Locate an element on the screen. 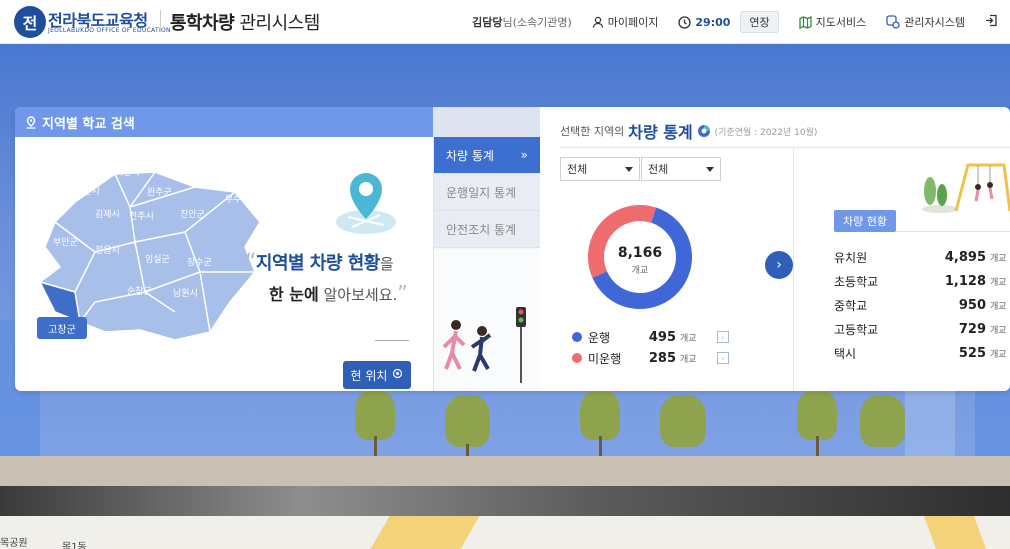 The height and width of the screenshot is (549, 1010). session-timer: 29:00 is located at coordinates (707, 22).